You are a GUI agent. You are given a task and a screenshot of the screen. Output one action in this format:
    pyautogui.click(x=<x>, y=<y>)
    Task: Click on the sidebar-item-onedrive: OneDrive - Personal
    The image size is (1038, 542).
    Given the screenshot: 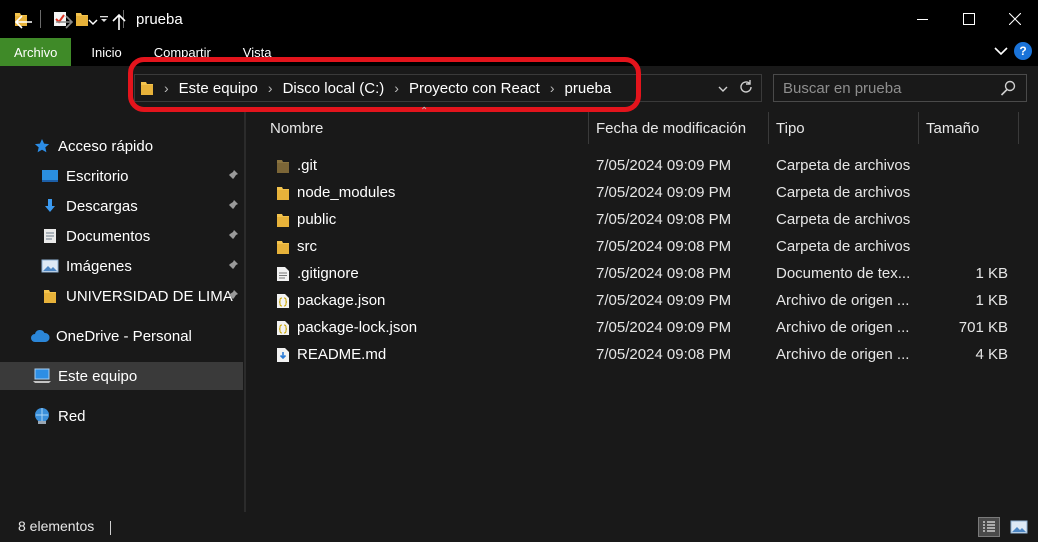 What is the action you would take?
    pyautogui.click(x=121, y=336)
    